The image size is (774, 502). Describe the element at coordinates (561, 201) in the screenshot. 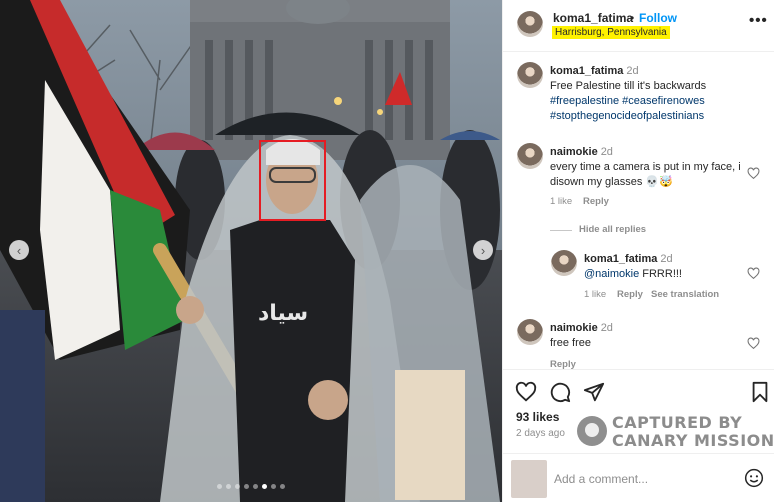

I see `comment-like-count: 1 like` at that location.